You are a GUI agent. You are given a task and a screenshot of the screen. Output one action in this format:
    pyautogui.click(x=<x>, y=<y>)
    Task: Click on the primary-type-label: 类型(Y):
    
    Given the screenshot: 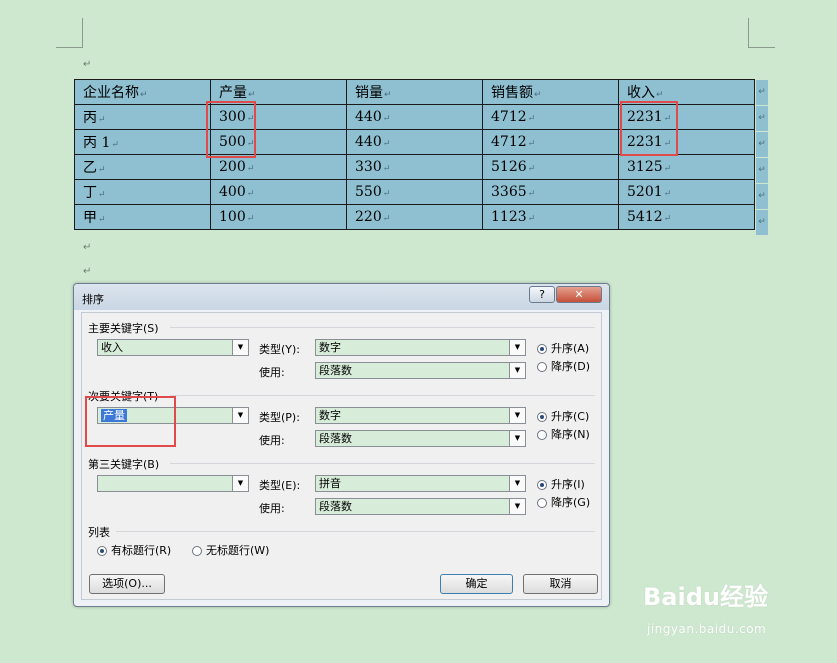 What is the action you would take?
    pyautogui.click(x=280, y=349)
    